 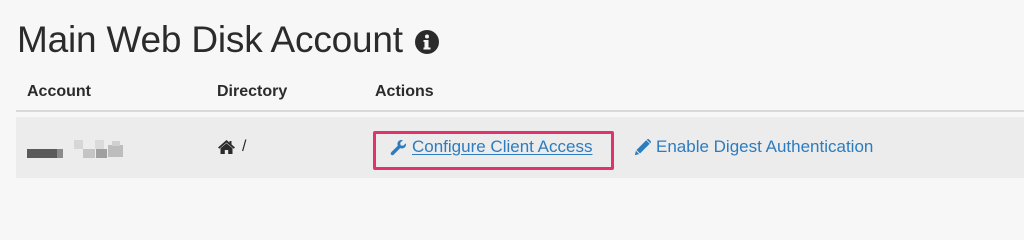 What do you see at coordinates (427, 42) in the screenshot?
I see `info-circle-icon` at bounding box center [427, 42].